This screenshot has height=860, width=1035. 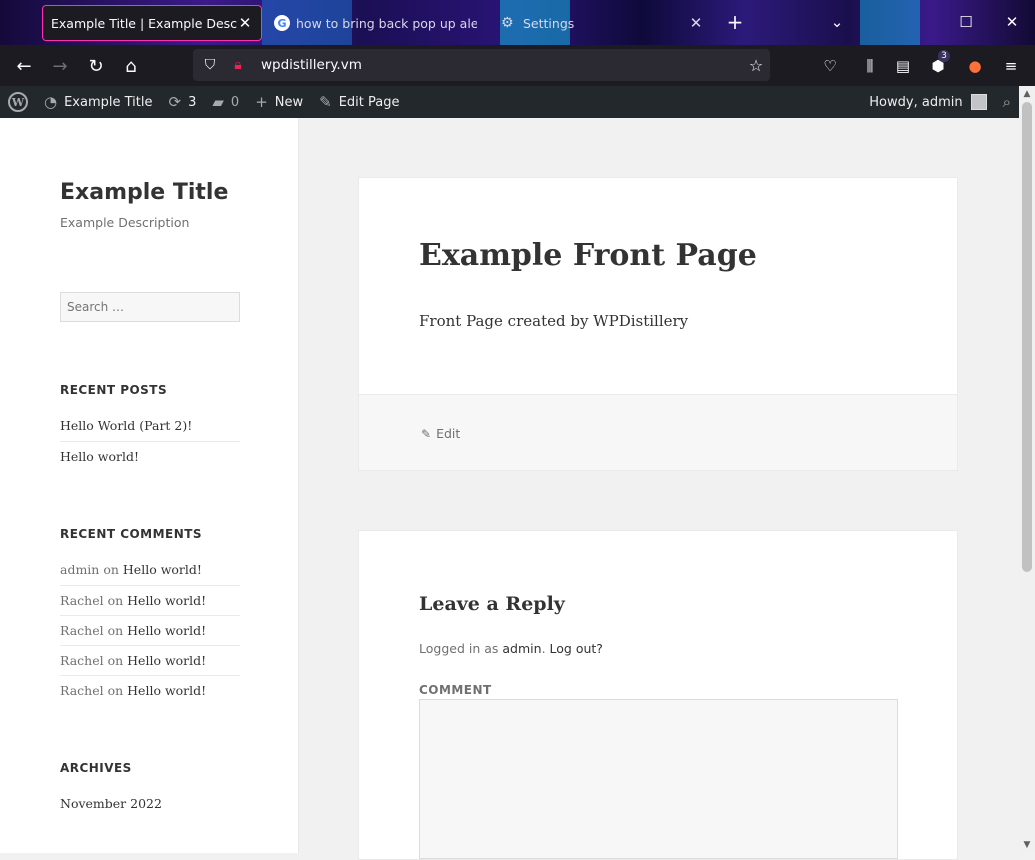 I want to click on tab-title: Settings, so click(x=549, y=23).